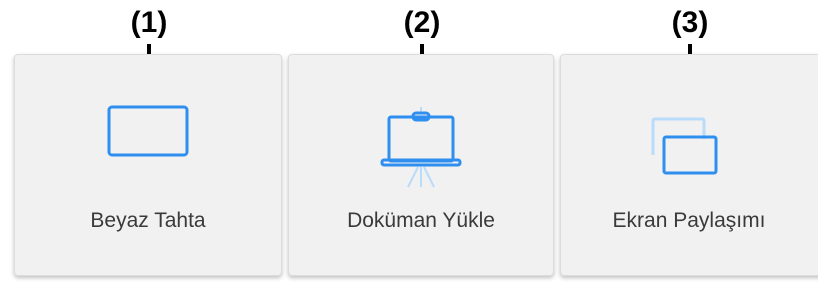 Image resolution: width=818 pixels, height=282 pixels. Describe the element at coordinates (690, 22) in the screenshot. I see `marker-3-text: (3)` at that location.